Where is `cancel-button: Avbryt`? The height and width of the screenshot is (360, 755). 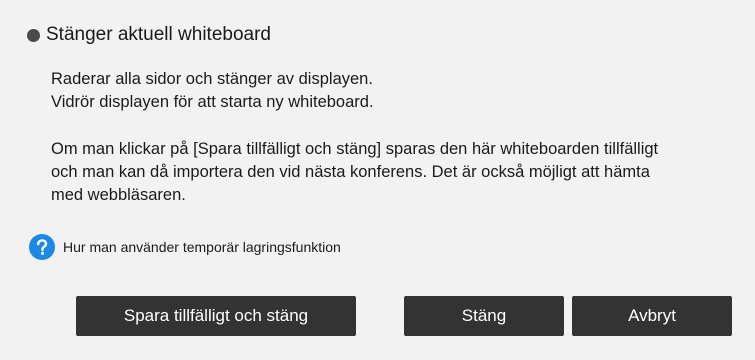 cancel-button: Avbryt is located at coordinates (652, 316).